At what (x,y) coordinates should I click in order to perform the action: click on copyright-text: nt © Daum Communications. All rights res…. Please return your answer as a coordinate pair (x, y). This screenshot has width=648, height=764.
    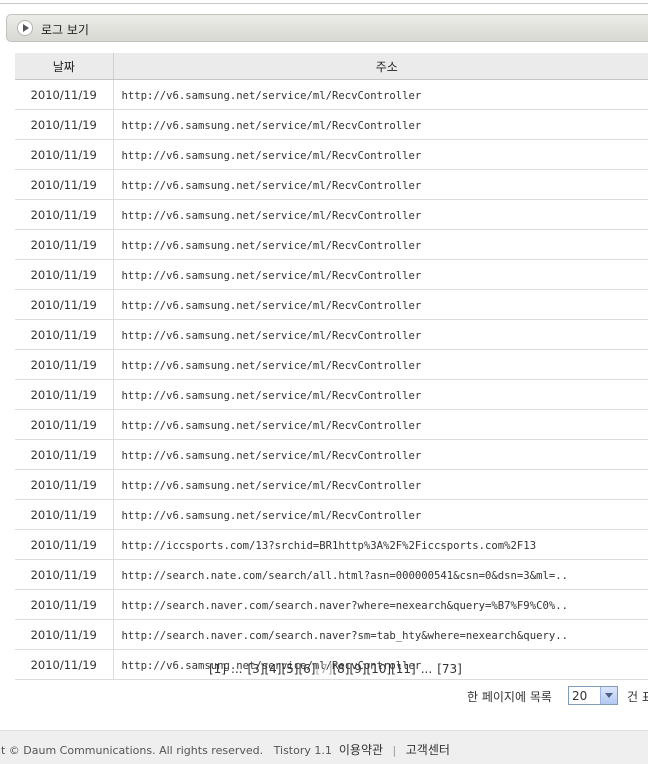
    Looking at the image, I should click on (132, 750).